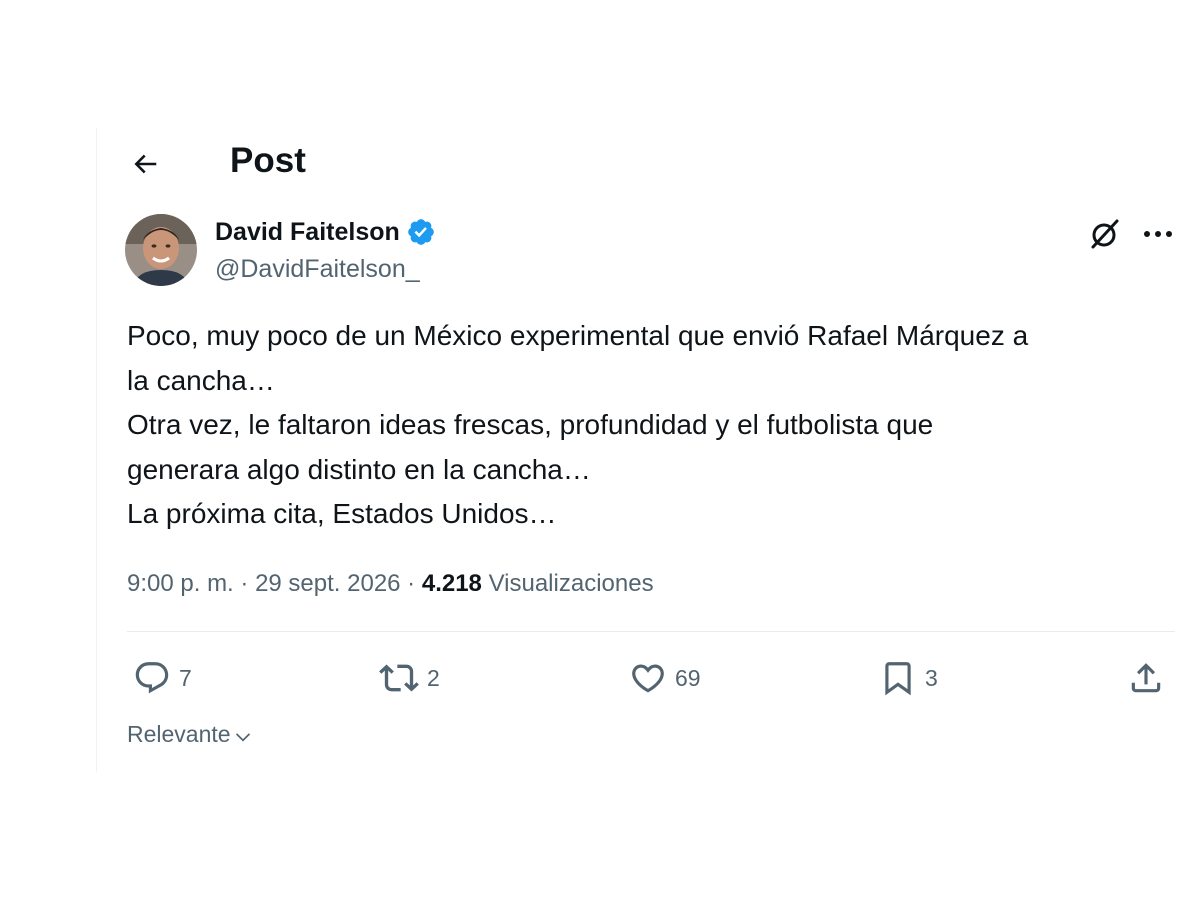 This screenshot has height=900, width=1200. Describe the element at coordinates (433, 677) in the screenshot. I see `repost-count: 2` at that location.